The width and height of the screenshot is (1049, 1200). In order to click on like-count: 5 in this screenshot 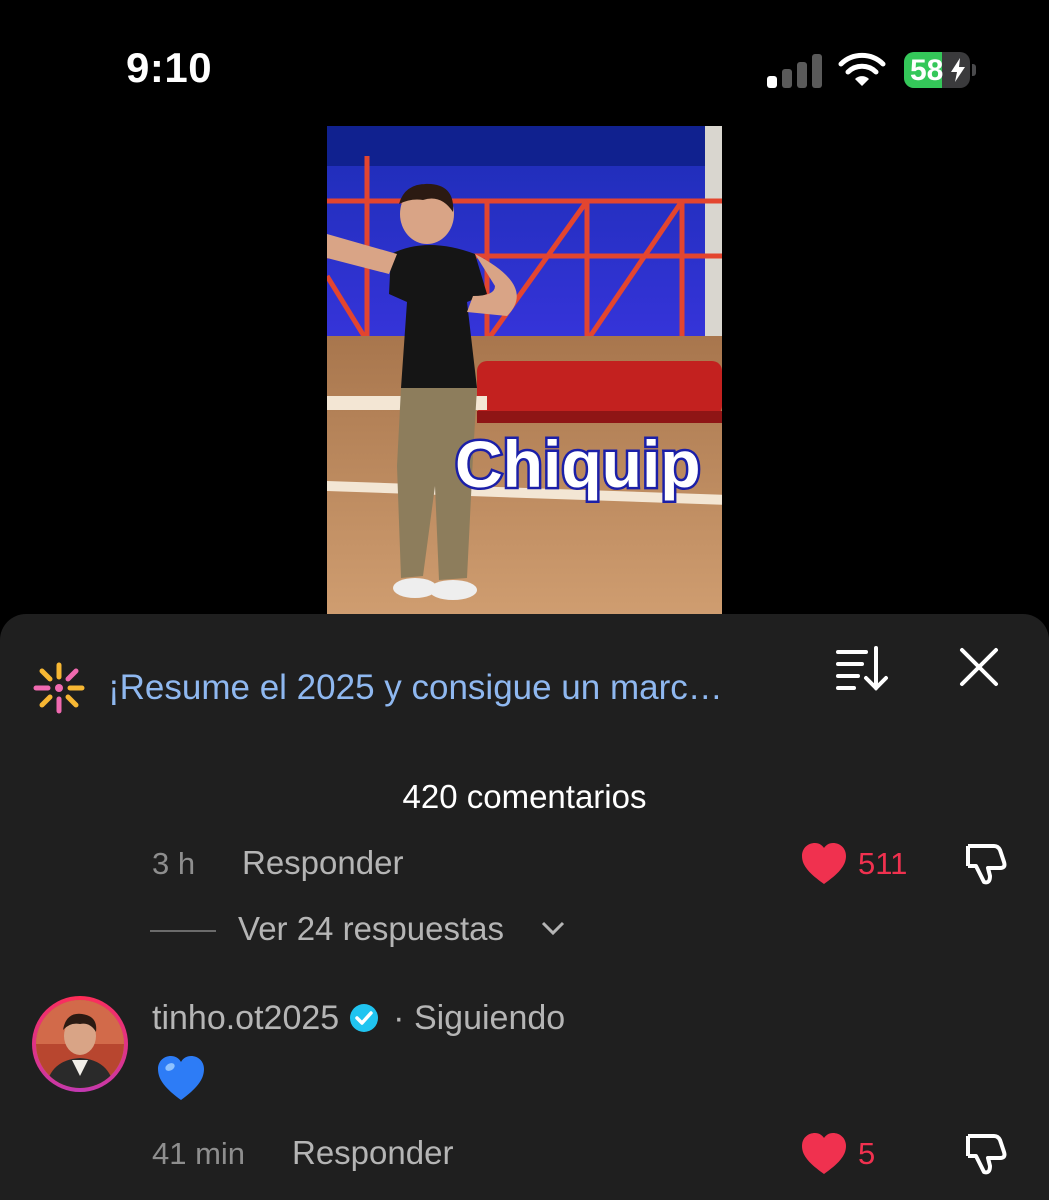, I will do `click(867, 1153)`.